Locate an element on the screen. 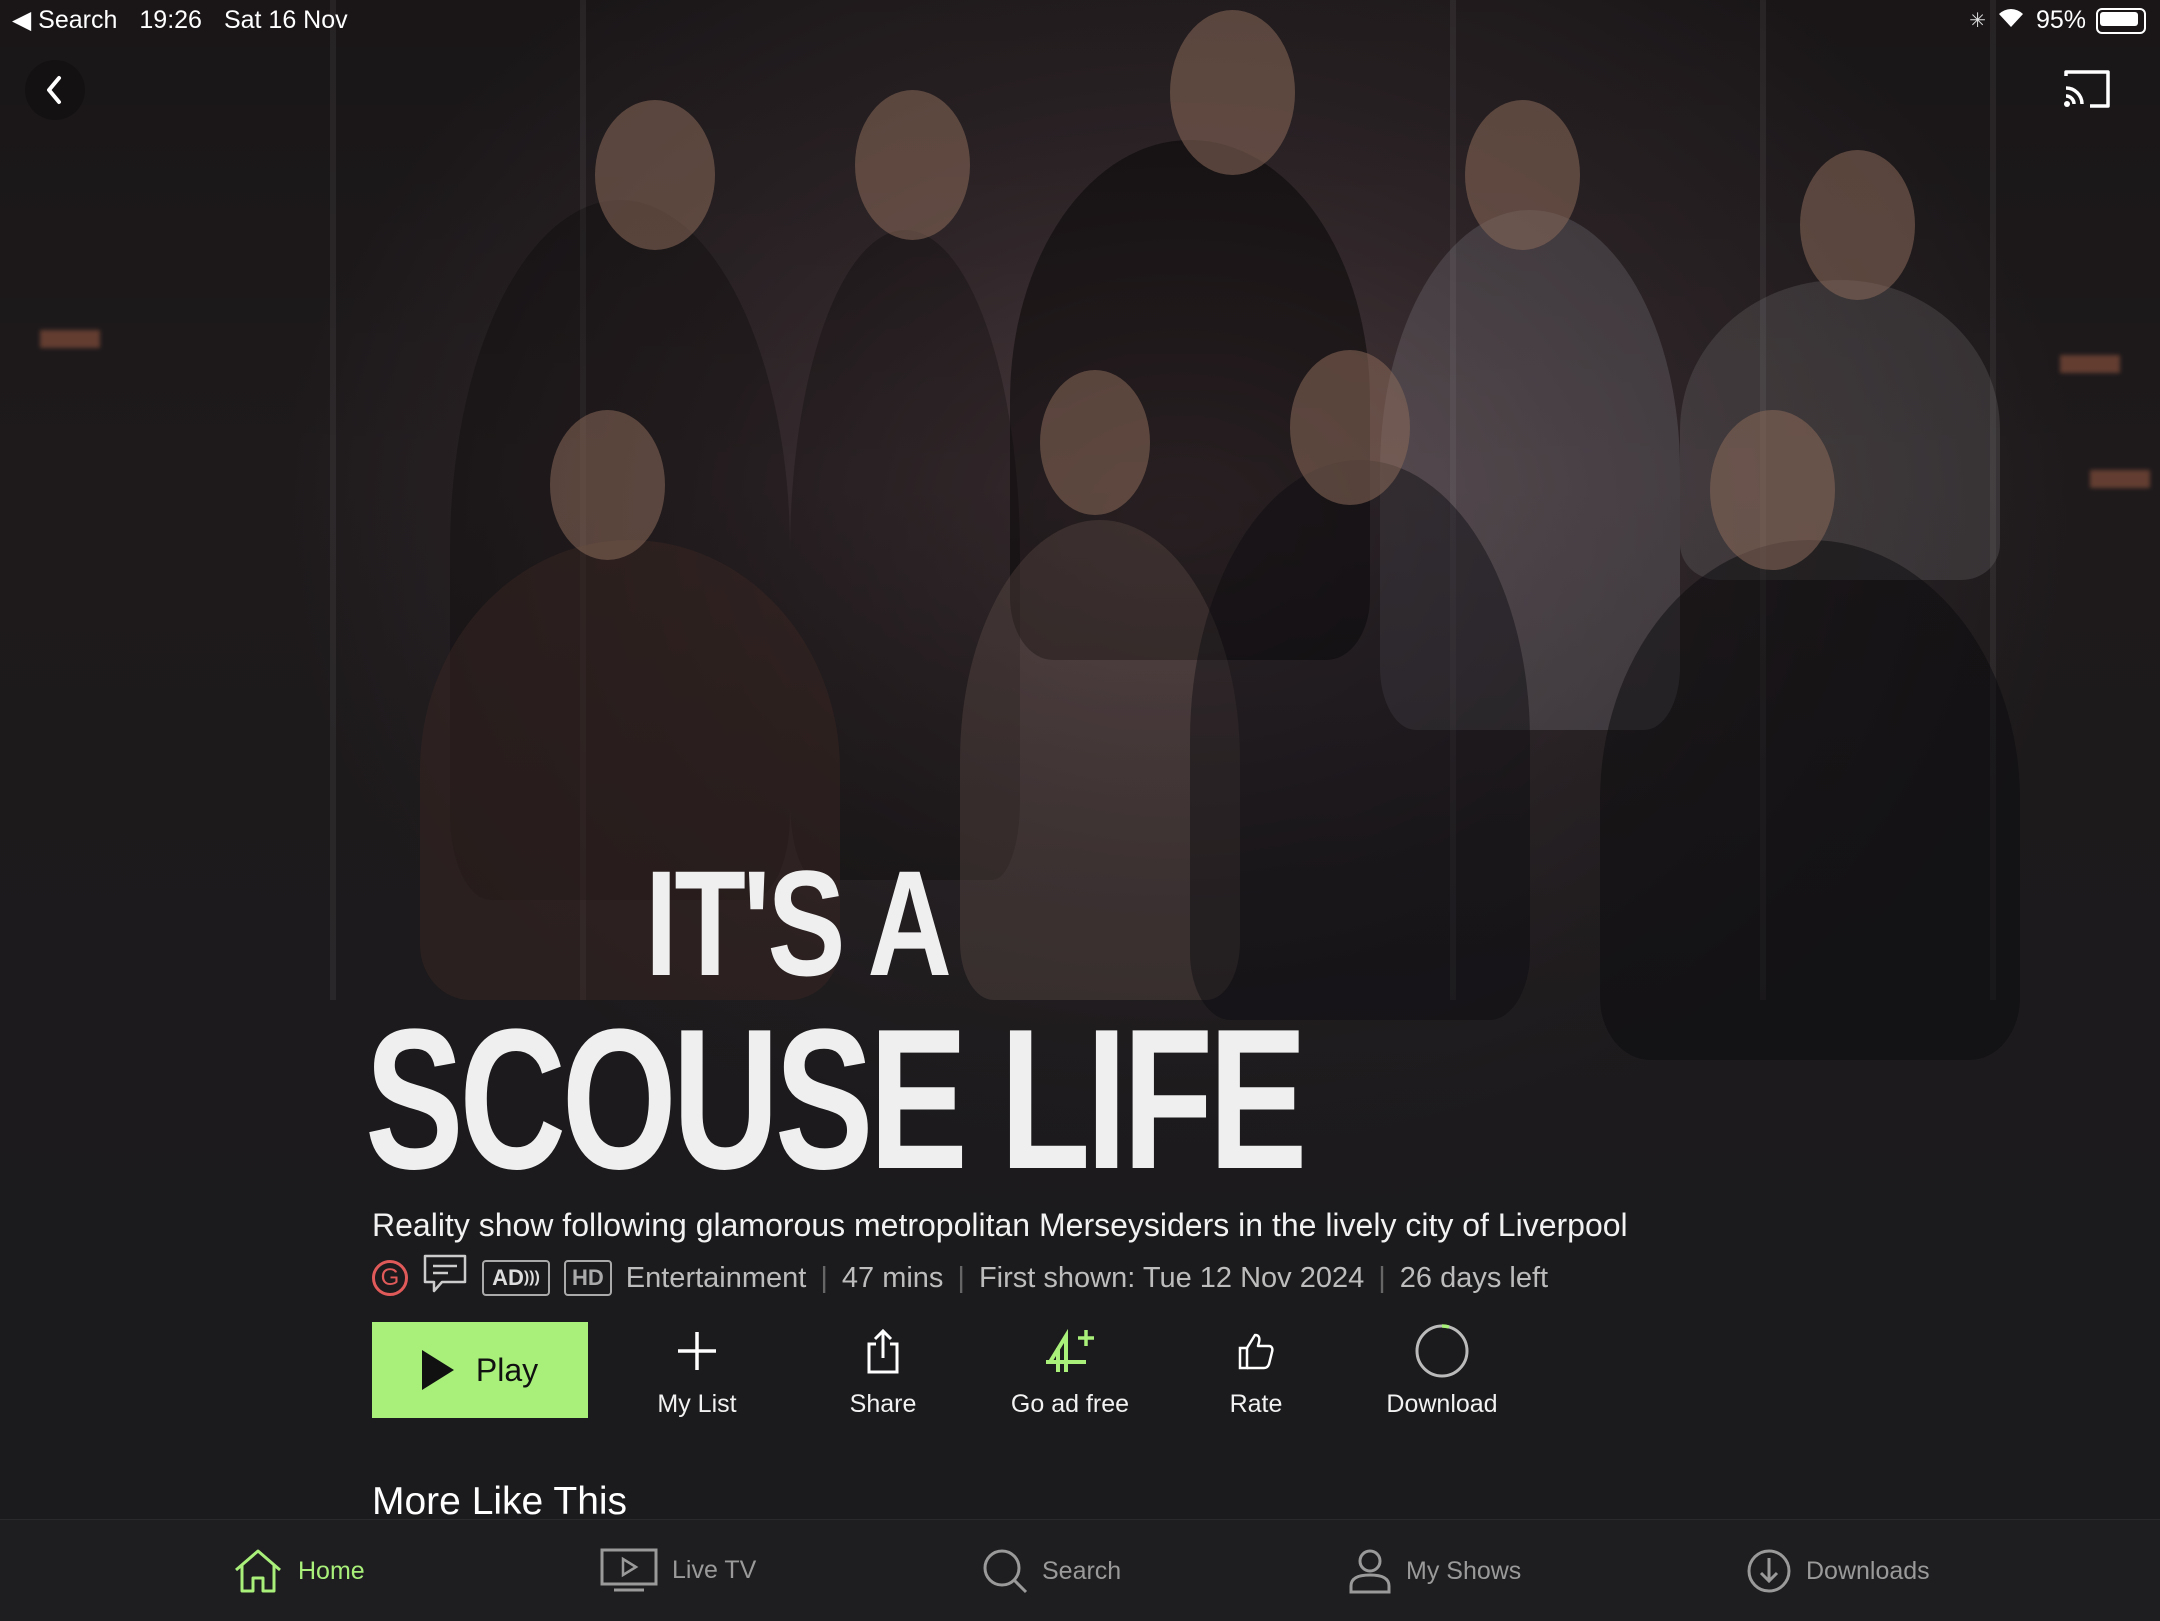 The width and height of the screenshot is (2160, 1621). audio-description-label: AD is located at coordinates (508, 1277).